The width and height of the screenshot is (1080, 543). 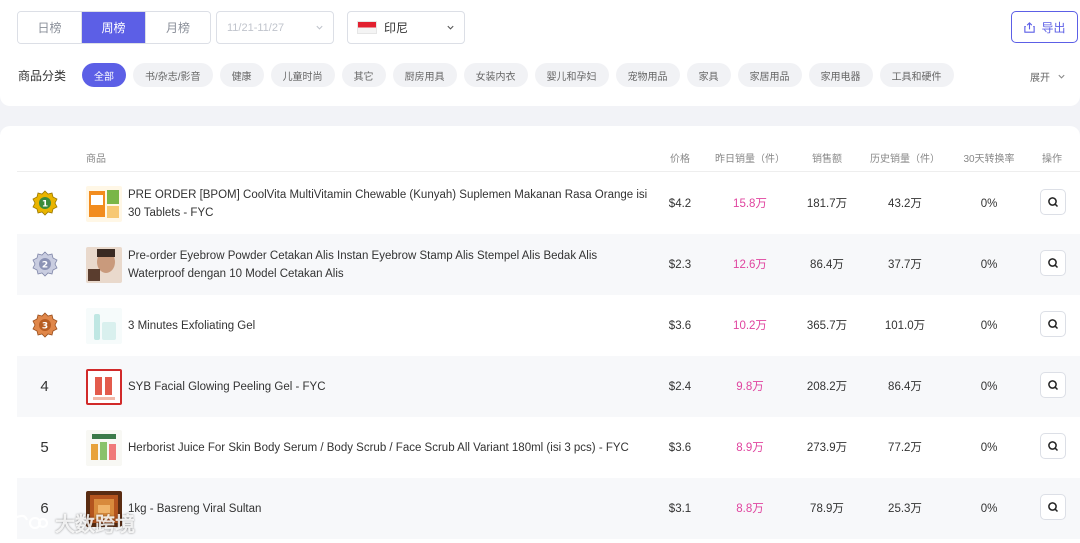 What do you see at coordinates (241, 75) in the screenshot?
I see `category-chip: 健康` at bounding box center [241, 75].